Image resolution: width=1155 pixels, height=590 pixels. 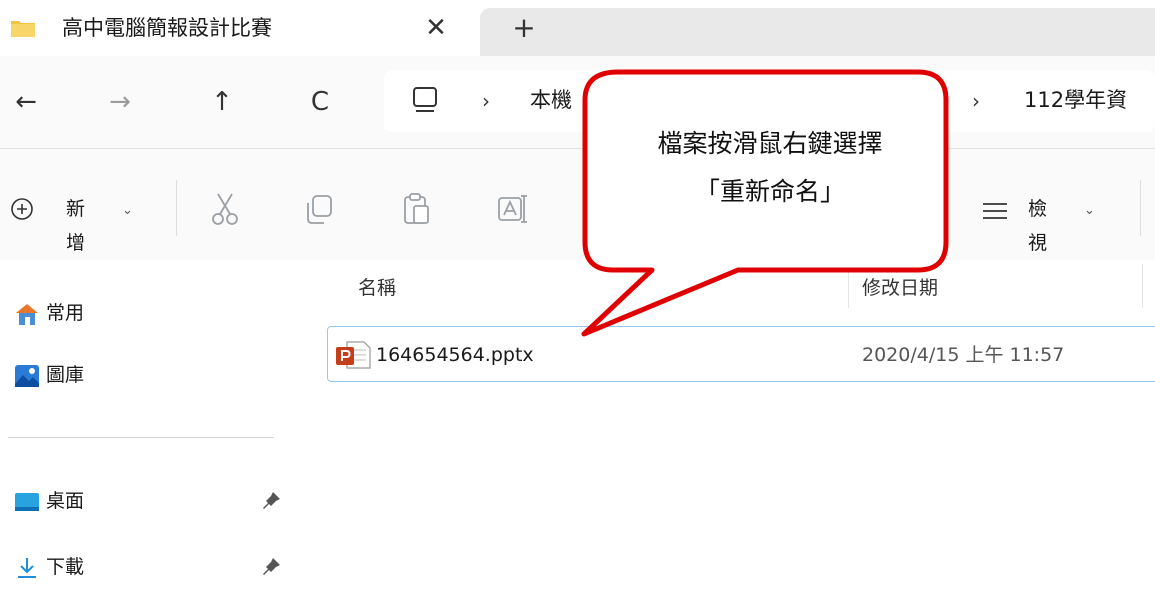 What do you see at coordinates (1075, 100) in the screenshot?
I see `breadcrumb-folder: 112學年資` at bounding box center [1075, 100].